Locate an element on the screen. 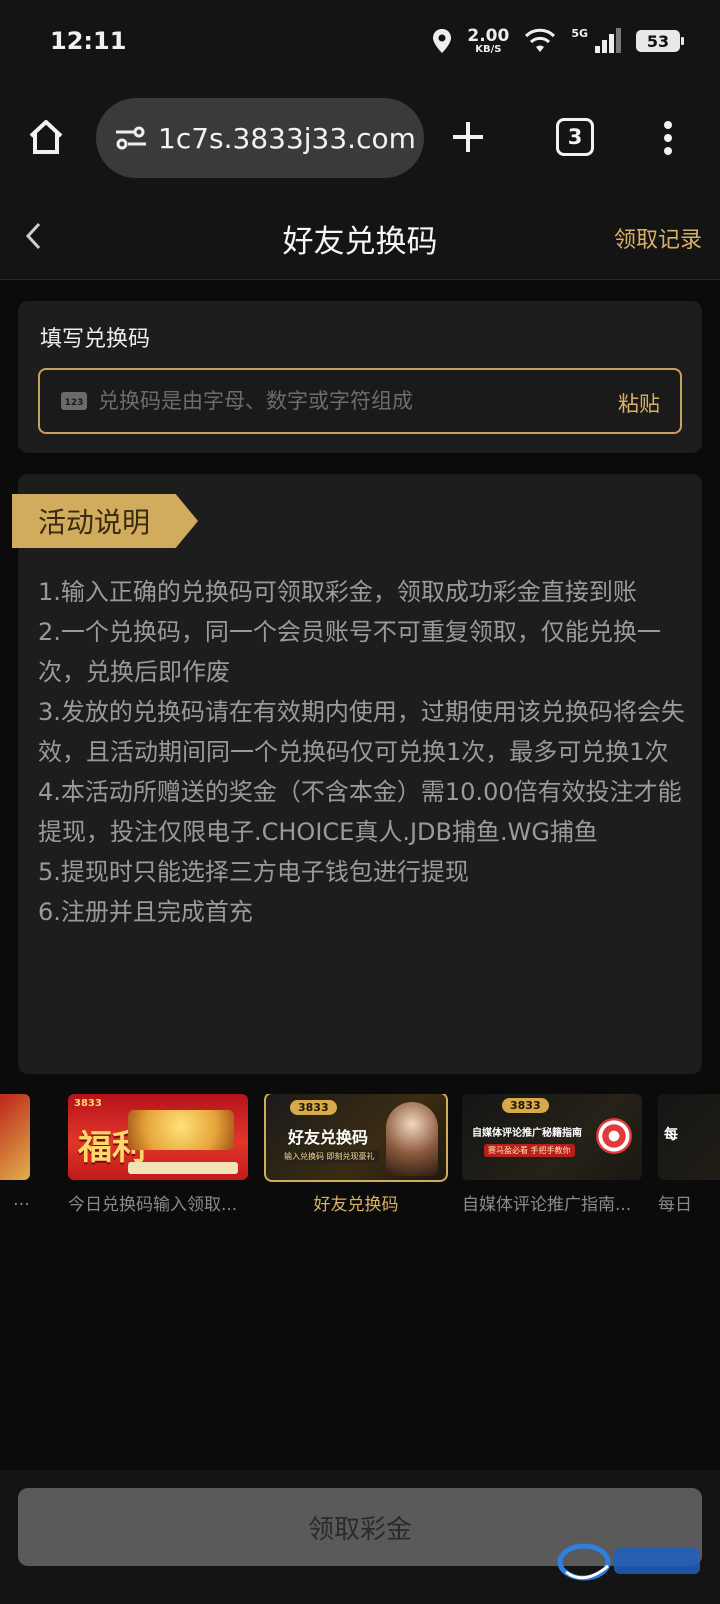  promo-thumb-daily: 每 每日 is located at coordinates (689, 1154).